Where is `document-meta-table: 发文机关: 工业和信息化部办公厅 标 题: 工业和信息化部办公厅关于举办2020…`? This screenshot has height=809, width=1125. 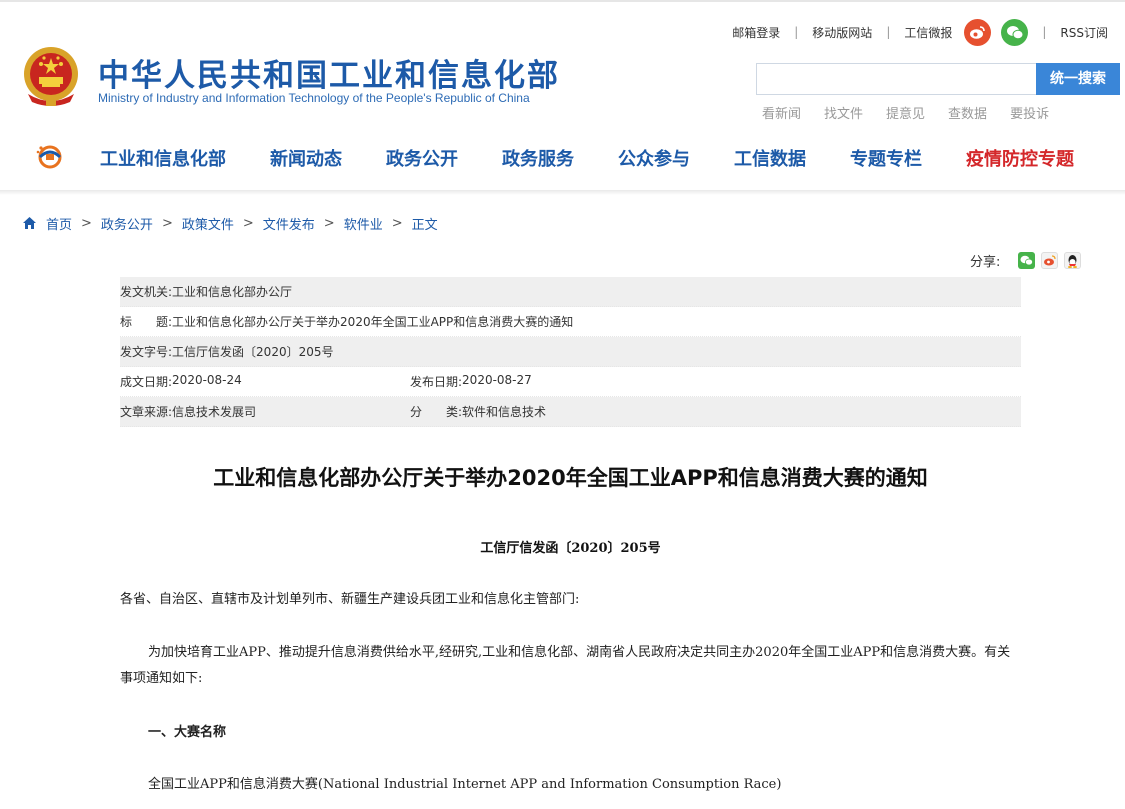
document-meta-table: 发文机关: 工业和信息化部办公厅 标 题: 工业和信息化部办公厅关于举办2020… is located at coordinates (570, 352).